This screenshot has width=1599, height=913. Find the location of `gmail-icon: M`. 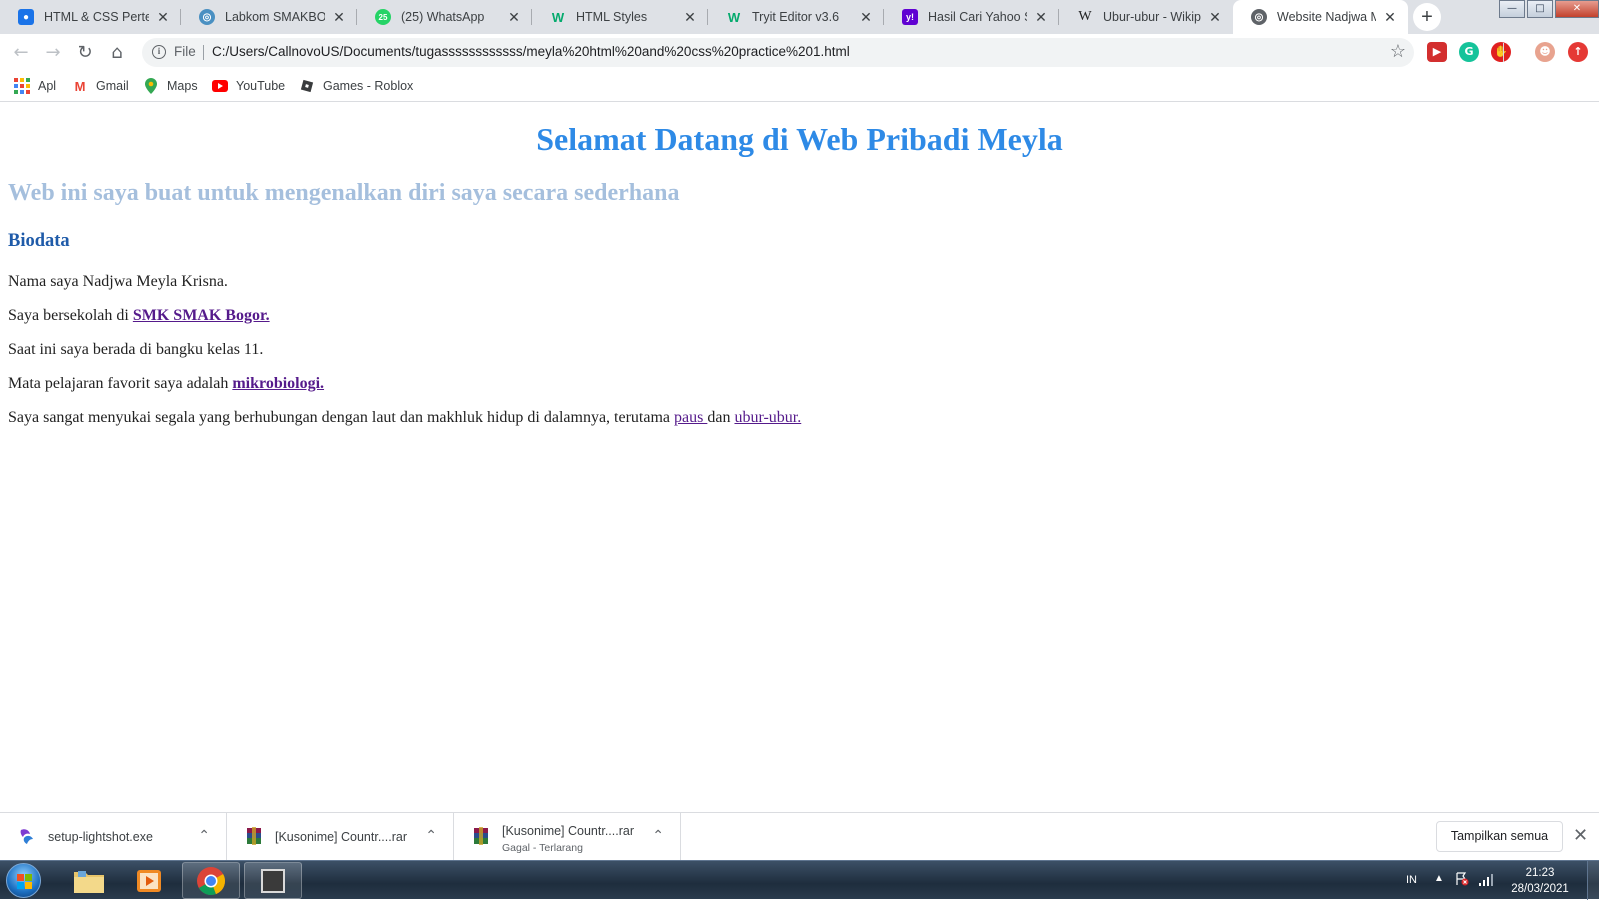

gmail-icon: M is located at coordinates (80, 86).